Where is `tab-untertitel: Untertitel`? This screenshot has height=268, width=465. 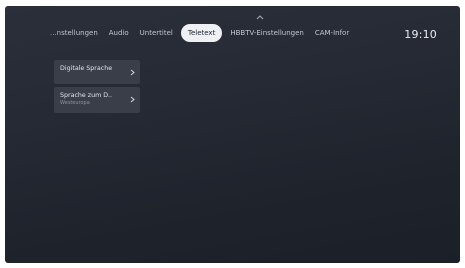
tab-untertitel: Untertitel is located at coordinates (156, 33).